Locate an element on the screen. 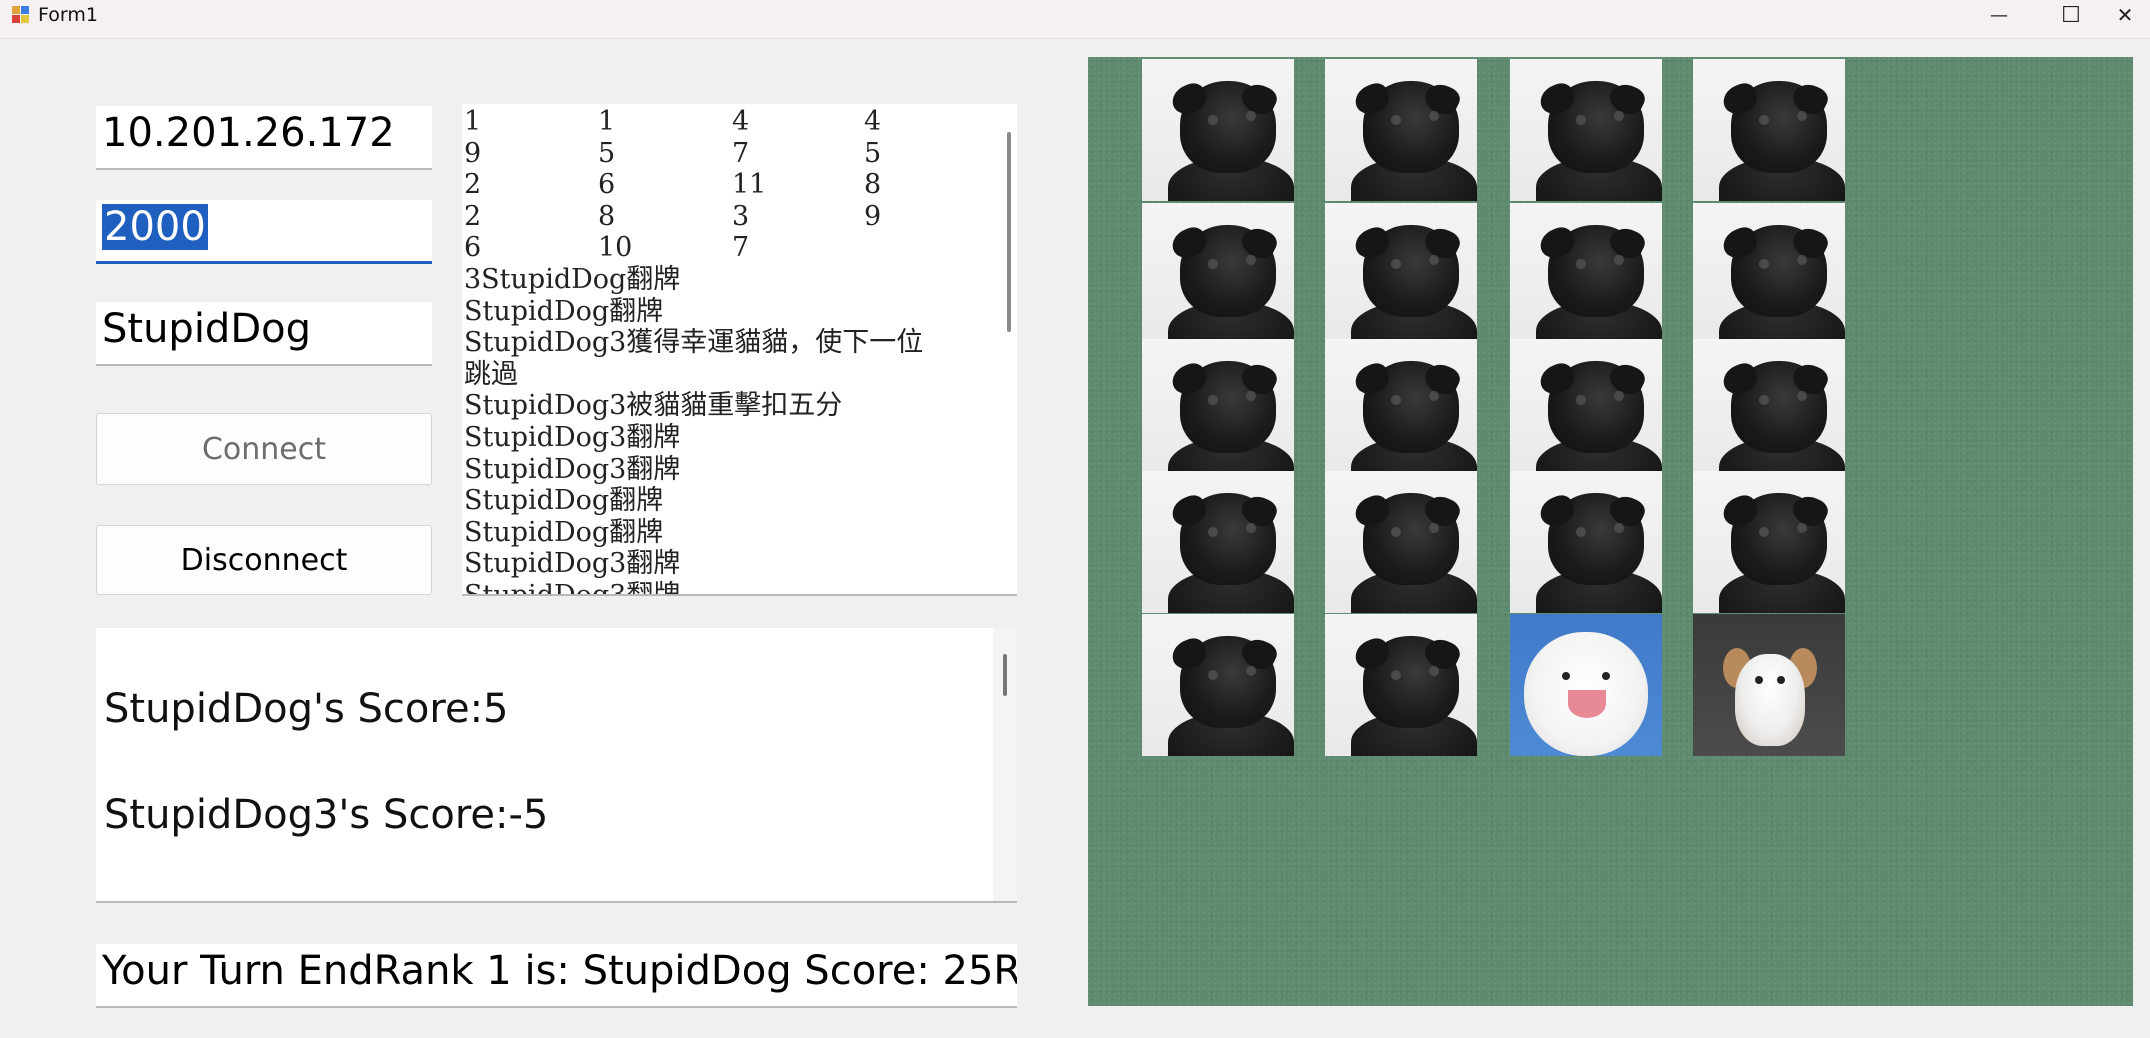 Image resolution: width=2150 pixels, height=1038 pixels. card-shih-tzu is located at coordinates (1769, 685).